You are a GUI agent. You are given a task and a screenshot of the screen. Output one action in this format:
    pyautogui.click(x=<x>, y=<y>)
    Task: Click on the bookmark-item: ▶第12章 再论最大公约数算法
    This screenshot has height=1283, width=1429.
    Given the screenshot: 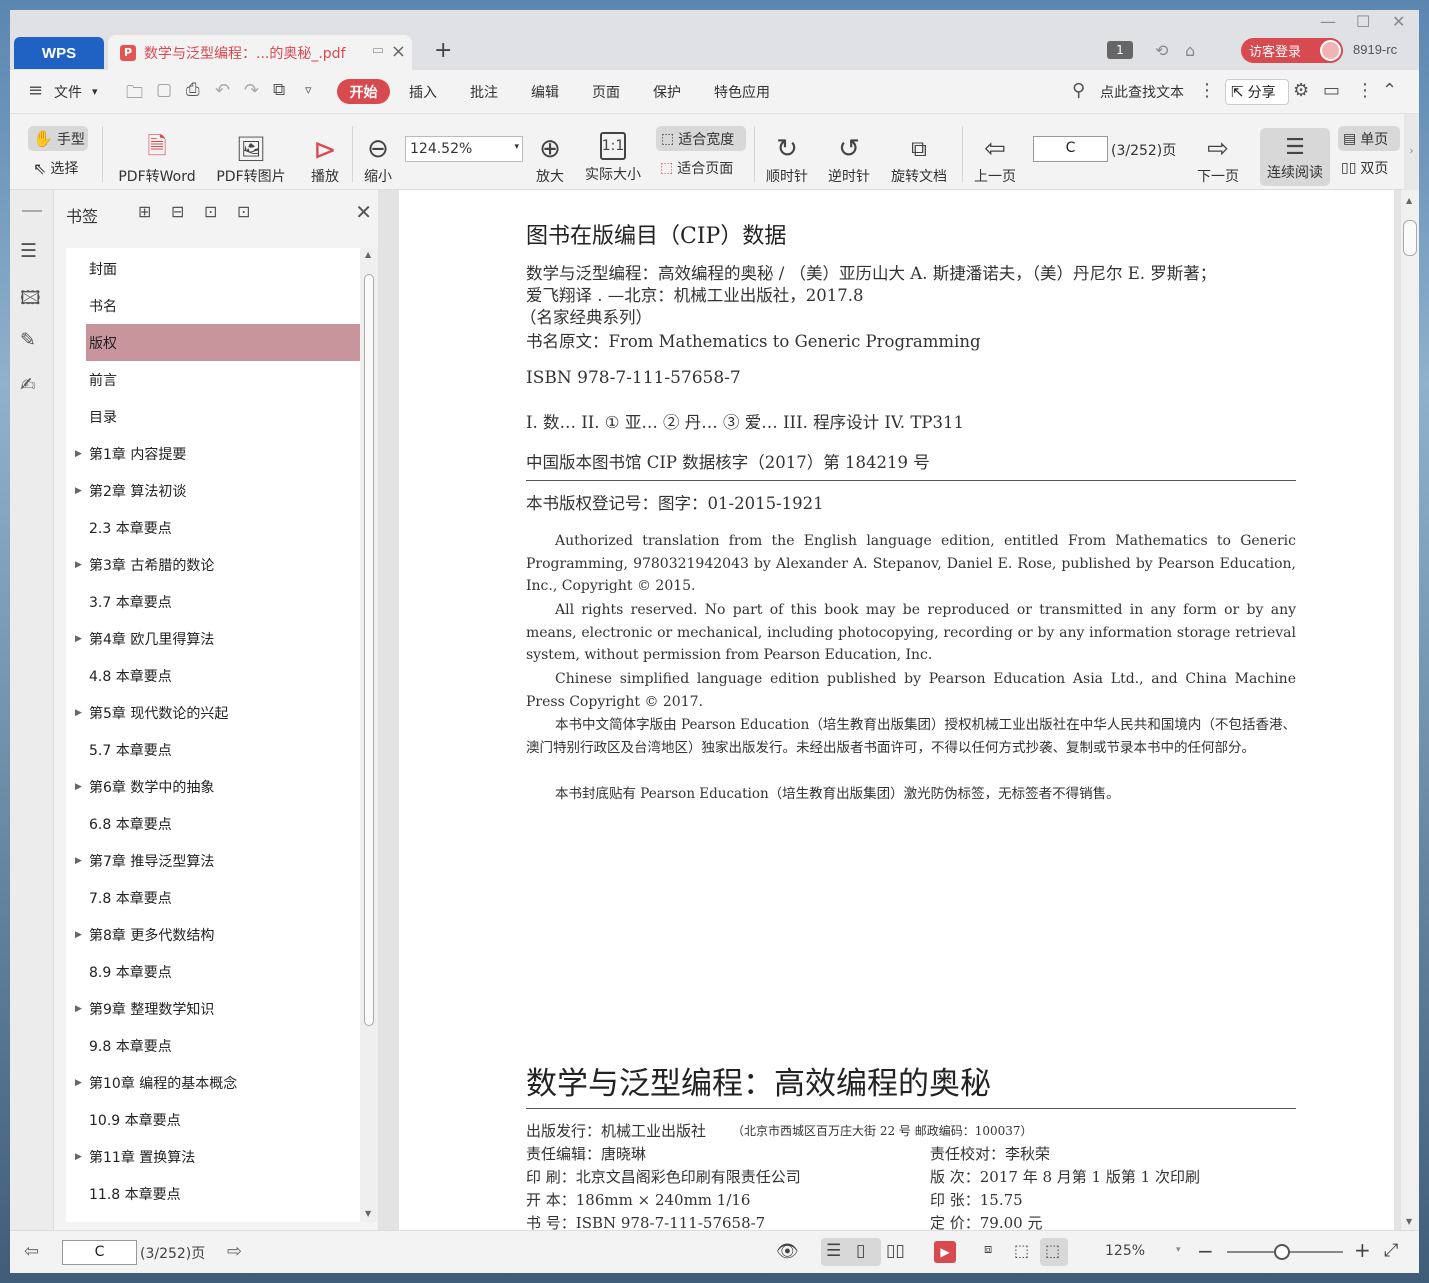 What is the action you would take?
    pyautogui.click(x=213, y=1217)
    